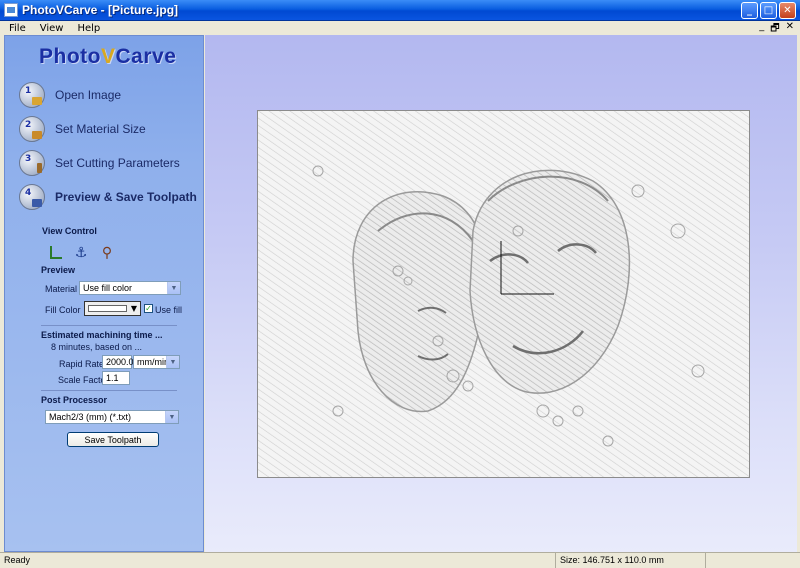 This screenshot has width=800, height=568. I want to click on scale-factor-label: Scale Factor, so click(83, 380).